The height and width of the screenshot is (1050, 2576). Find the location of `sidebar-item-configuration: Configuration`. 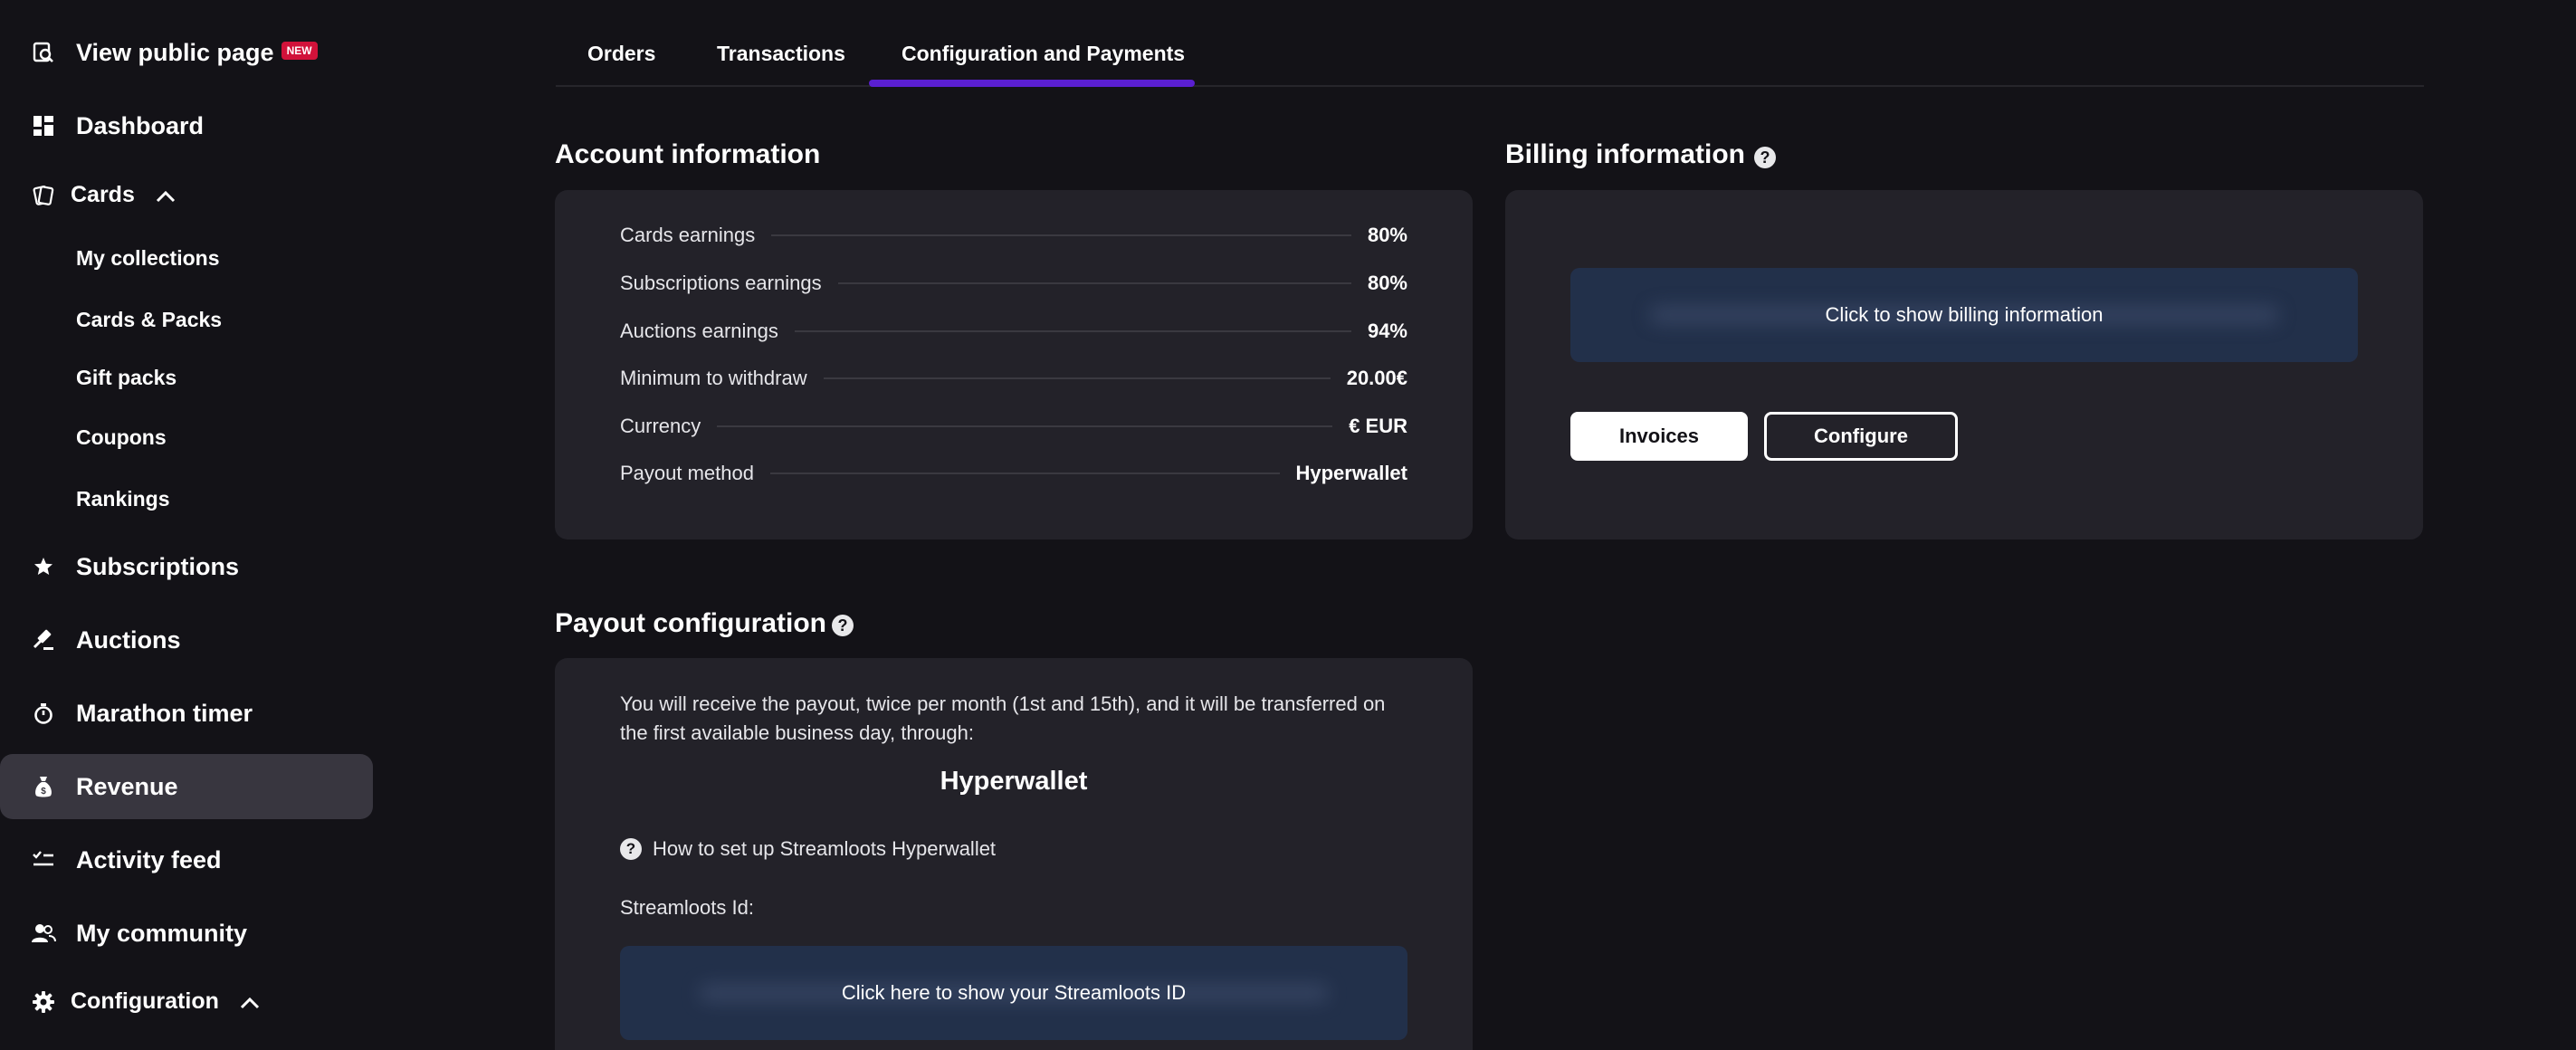

sidebar-item-configuration: Configuration is located at coordinates (186, 1002).